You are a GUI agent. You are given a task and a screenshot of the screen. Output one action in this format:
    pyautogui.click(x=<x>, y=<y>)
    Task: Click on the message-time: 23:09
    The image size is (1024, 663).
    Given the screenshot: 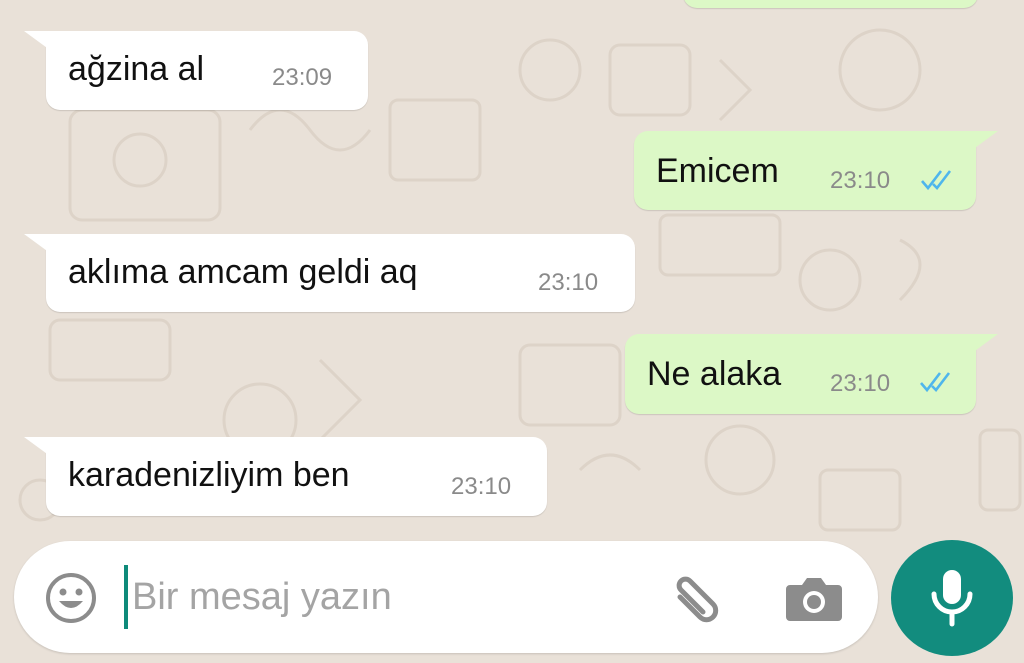 What is the action you would take?
    pyautogui.click(x=302, y=77)
    